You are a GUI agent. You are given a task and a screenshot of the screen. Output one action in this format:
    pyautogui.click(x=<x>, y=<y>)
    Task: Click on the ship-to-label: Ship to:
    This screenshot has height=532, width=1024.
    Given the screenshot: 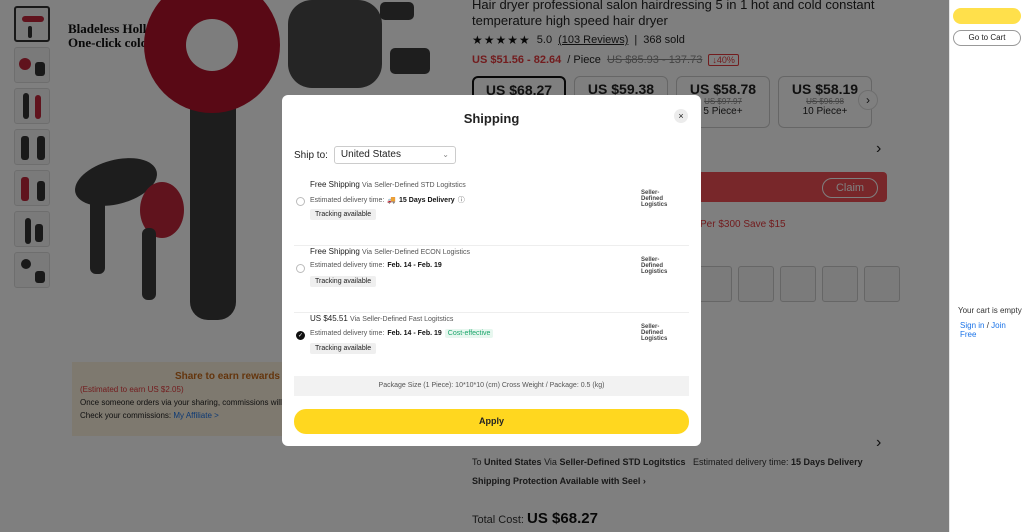 What is the action you would take?
    pyautogui.click(x=311, y=155)
    